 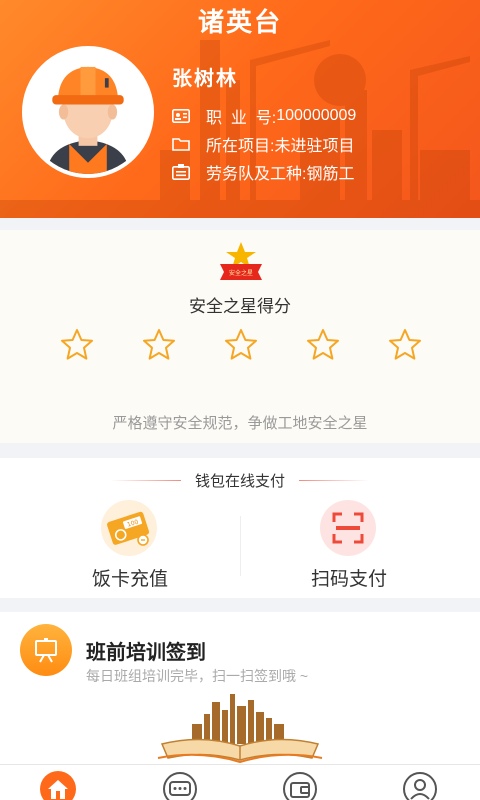 I want to click on trade-label: 劳务队及工种:, so click(x=256, y=174).